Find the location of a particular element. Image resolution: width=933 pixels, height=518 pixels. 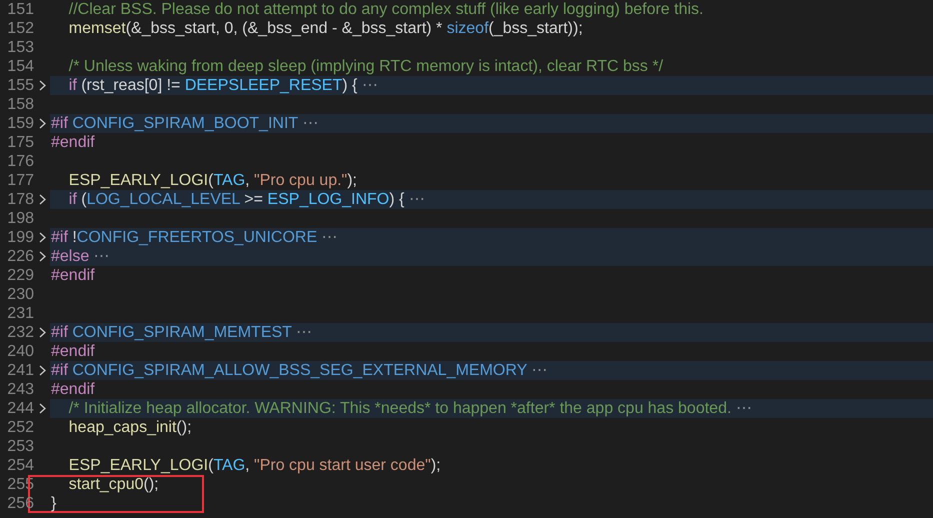

line-number: 199 is located at coordinates (20, 237).